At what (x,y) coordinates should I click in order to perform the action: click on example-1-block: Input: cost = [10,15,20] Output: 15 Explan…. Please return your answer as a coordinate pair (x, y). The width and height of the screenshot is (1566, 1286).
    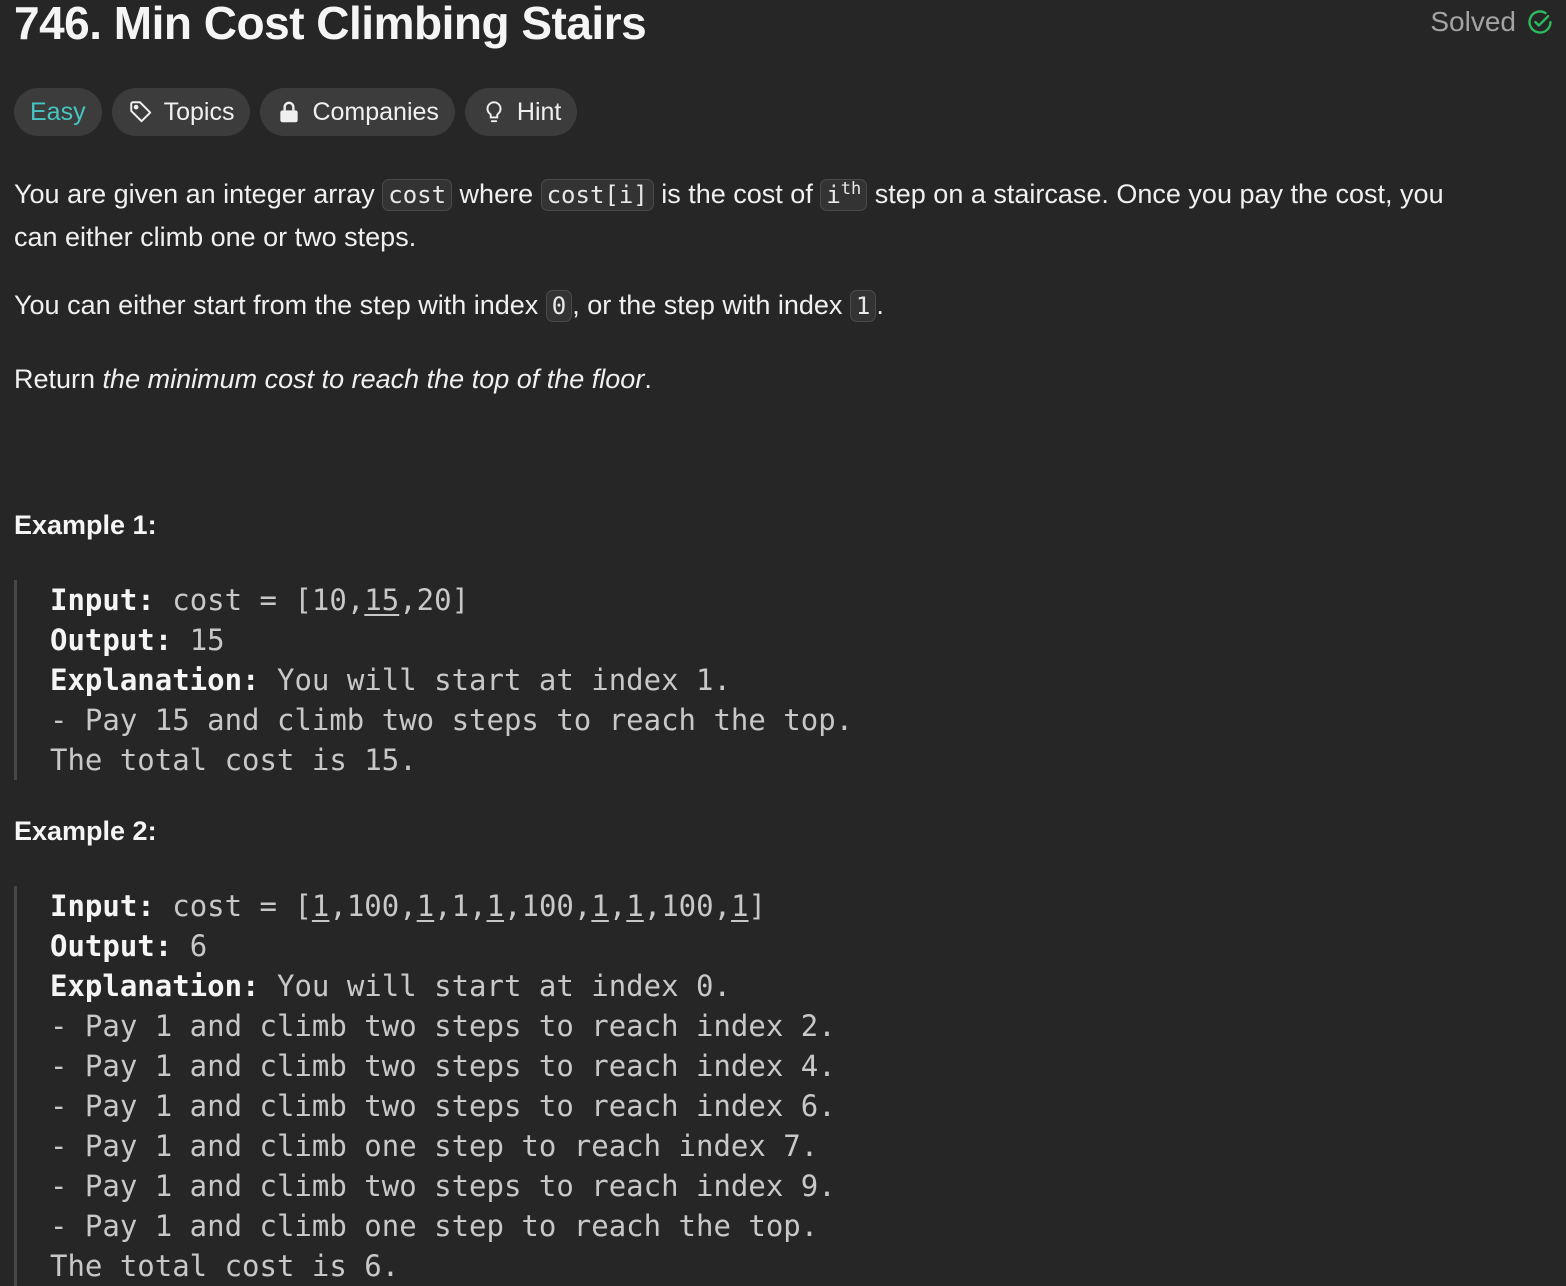
    Looking at the image, I should click on (433, 680).